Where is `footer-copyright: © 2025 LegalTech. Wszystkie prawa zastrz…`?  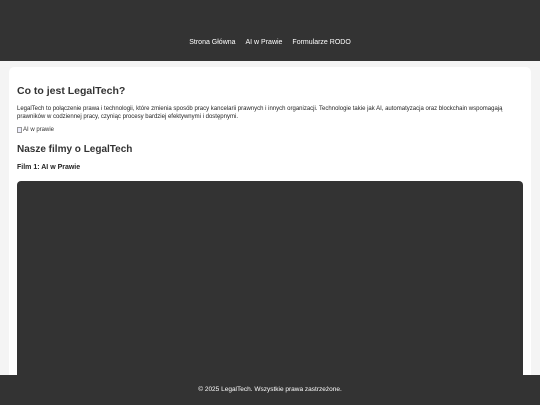 footer-copyright: © 2025 LegalTech. Wszystkie prawa zastrz… is located at coordinates (270, 389).